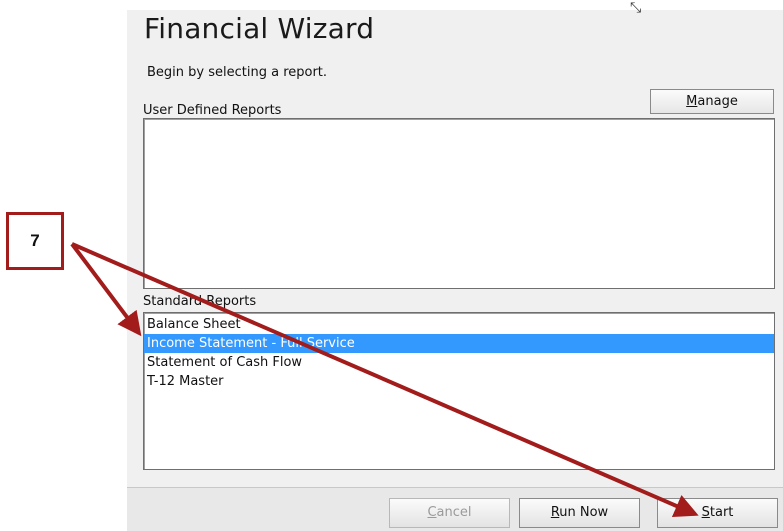 The width and height of the screenshot is (783, 531). What do you see at coordinates (459, 343) in the screenshot?
I see `list-item-selected: Income Statement - Full Service` at bounding box center [459, 343].